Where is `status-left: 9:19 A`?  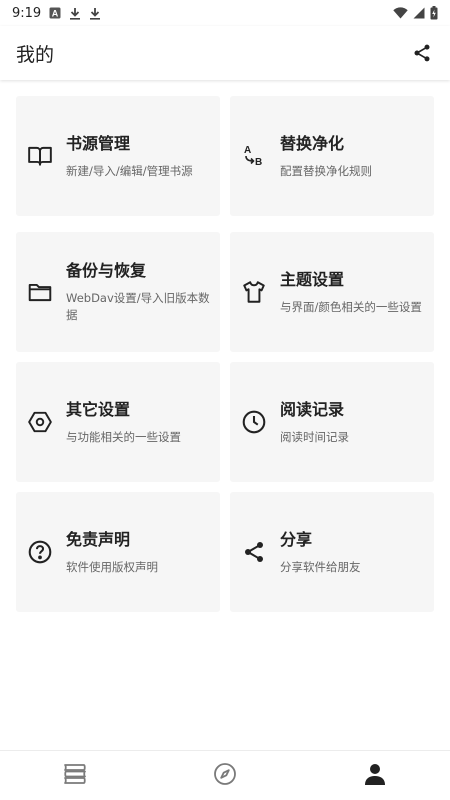 status-left: 9:19 A is located at coordinates (56, 13).